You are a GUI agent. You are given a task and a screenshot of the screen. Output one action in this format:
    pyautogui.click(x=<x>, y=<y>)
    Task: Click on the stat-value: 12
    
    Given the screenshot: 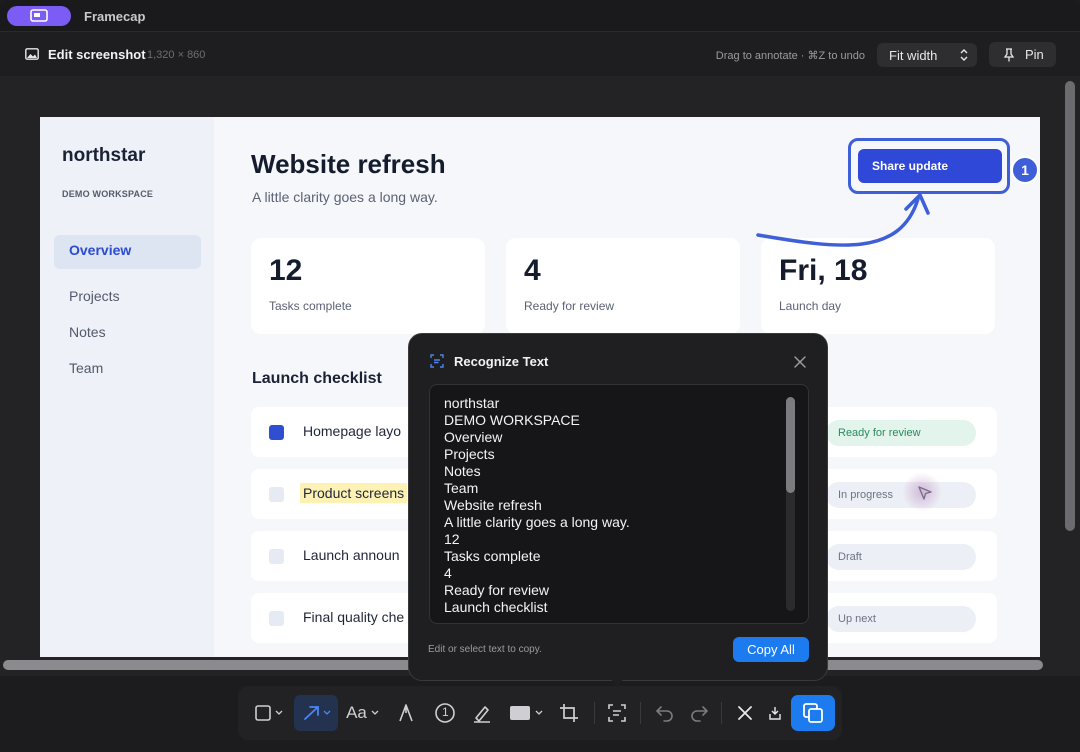 What is the action you would take?
    pyautogui.click(x=286, y=270)
    